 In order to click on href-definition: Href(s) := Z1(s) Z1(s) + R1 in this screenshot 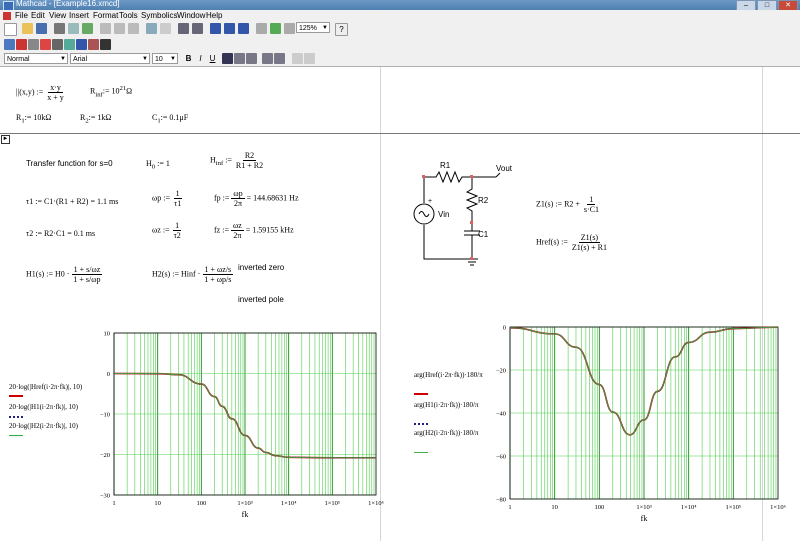, I will do `click(572, 242)`.